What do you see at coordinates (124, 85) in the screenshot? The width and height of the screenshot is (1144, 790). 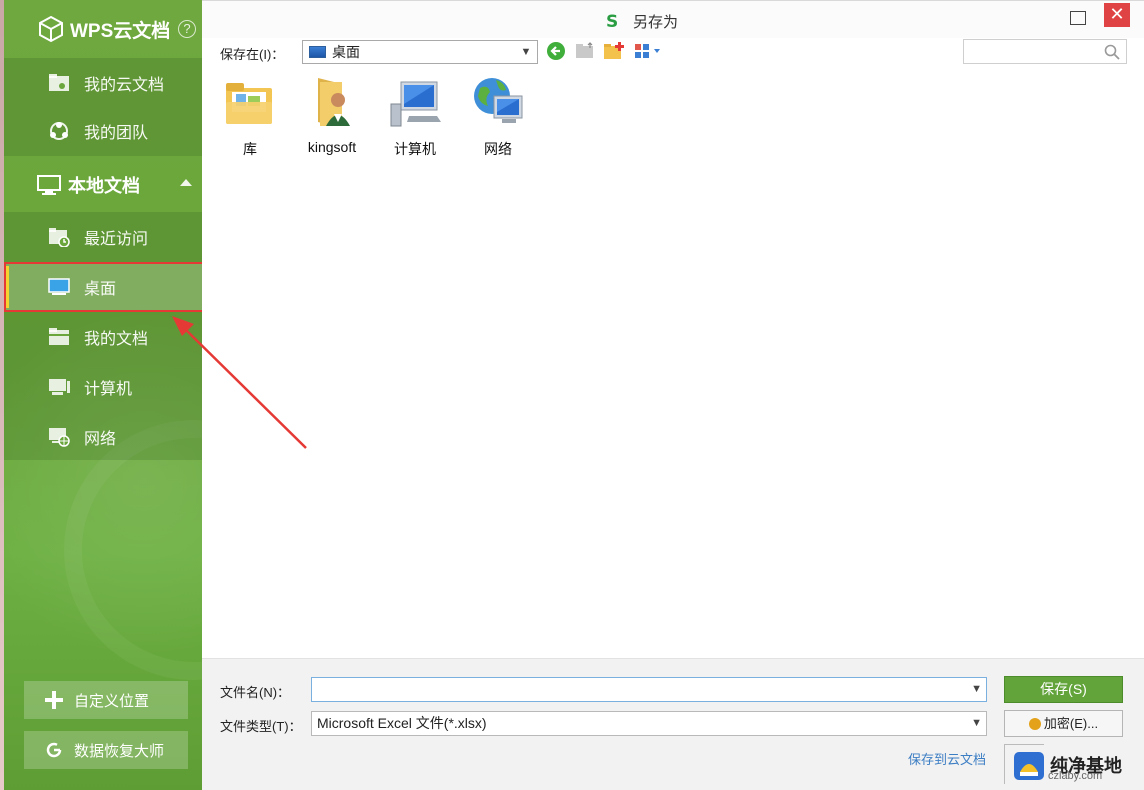 I see `sidebar-item-label: 我的云文档` at bounding box center [124, 85].